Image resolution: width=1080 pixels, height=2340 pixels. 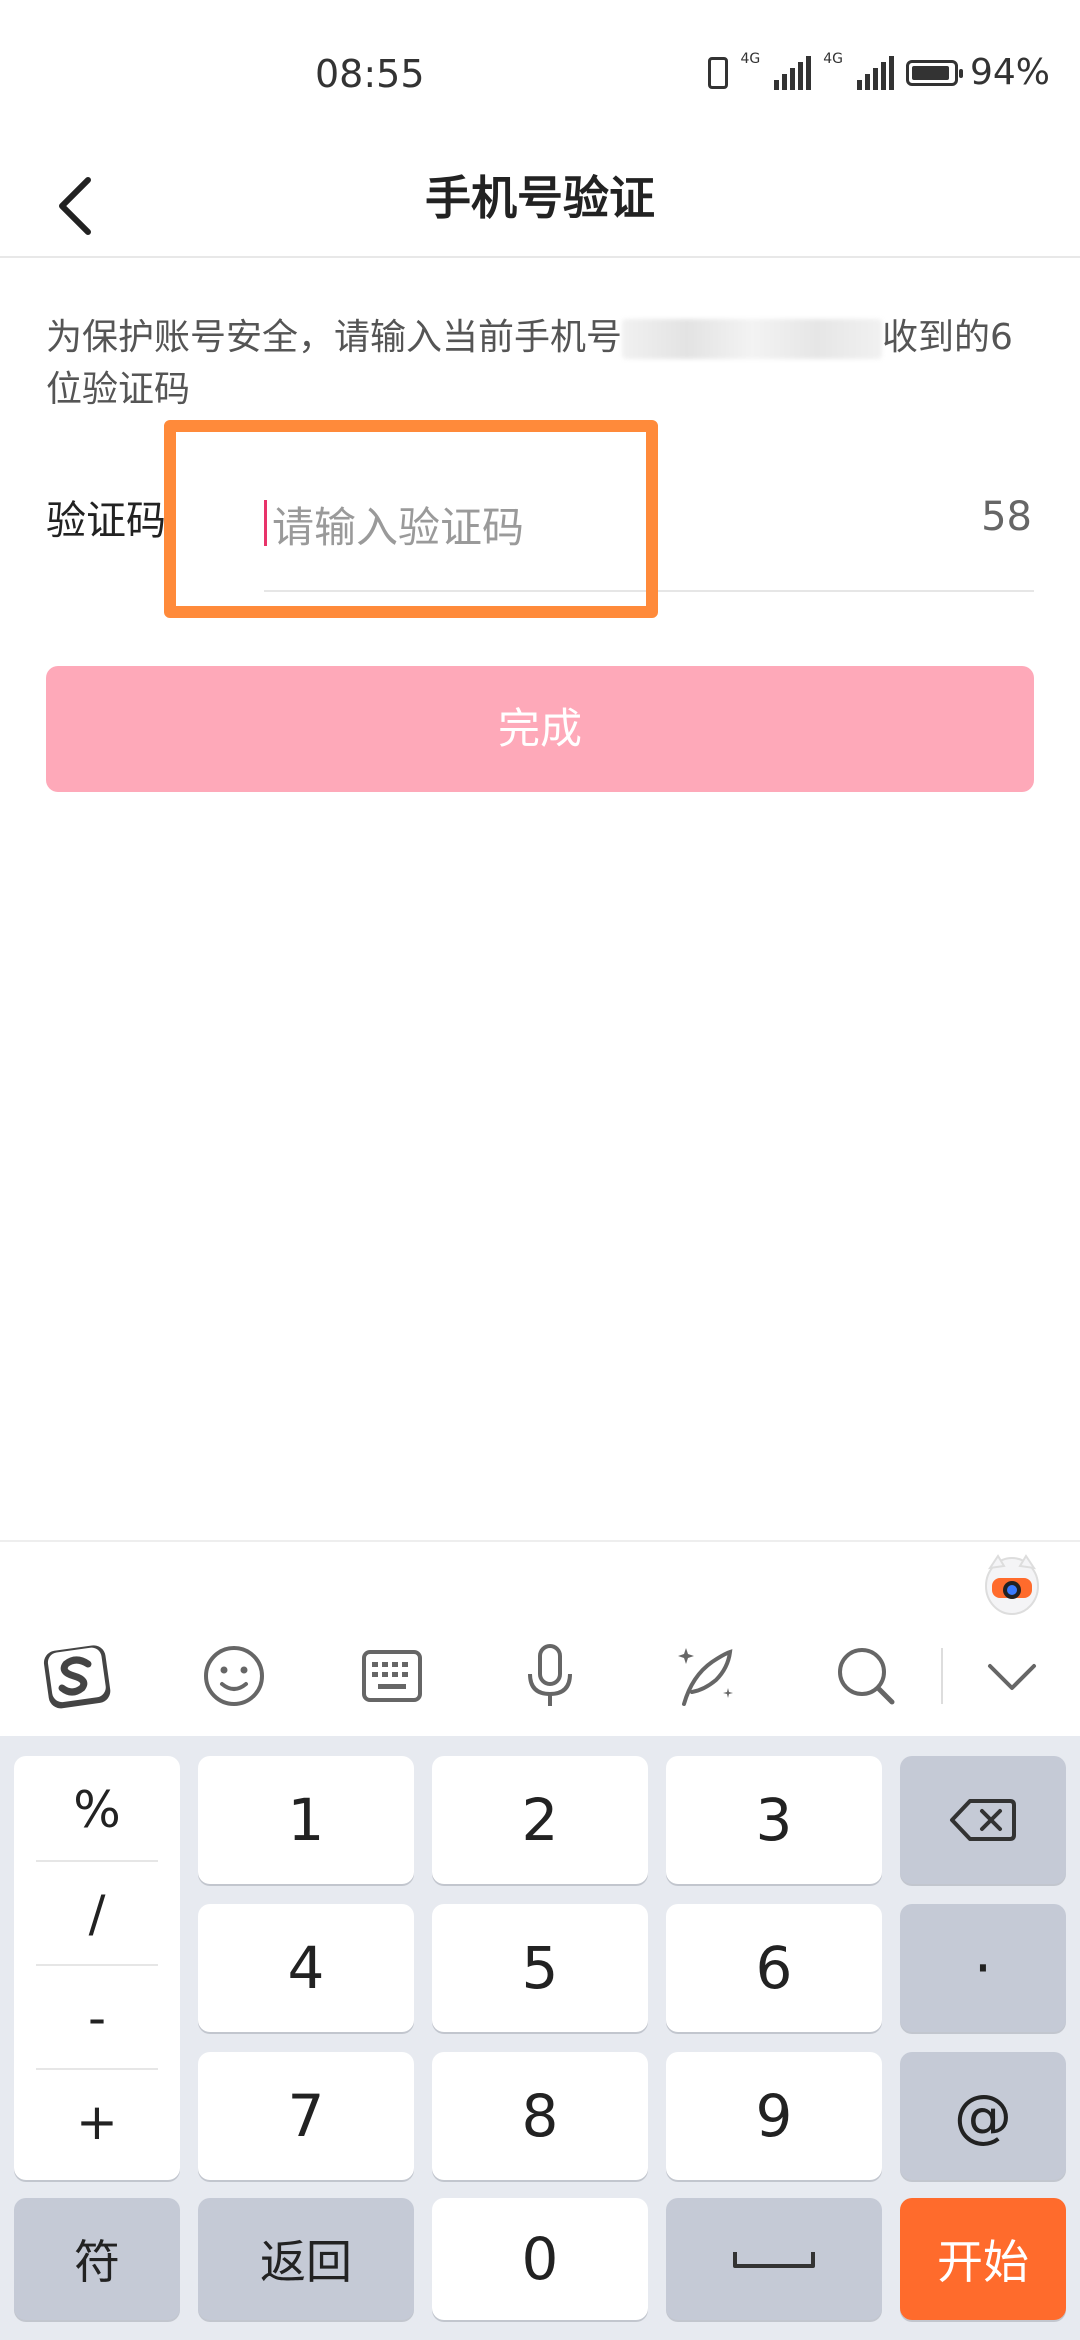 What do you see at coordinates (752, 339) in the screenshot?
I see `masked-phone-number` at bounding box center [752, 339].